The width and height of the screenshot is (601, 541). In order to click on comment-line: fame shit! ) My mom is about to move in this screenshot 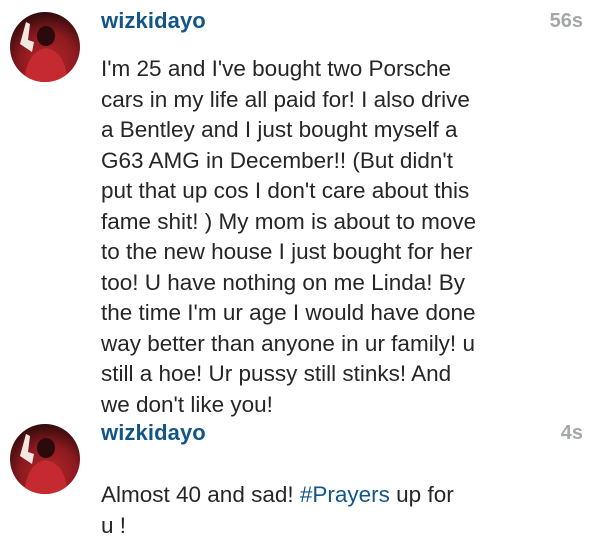, I will do `click(345, 222)`.